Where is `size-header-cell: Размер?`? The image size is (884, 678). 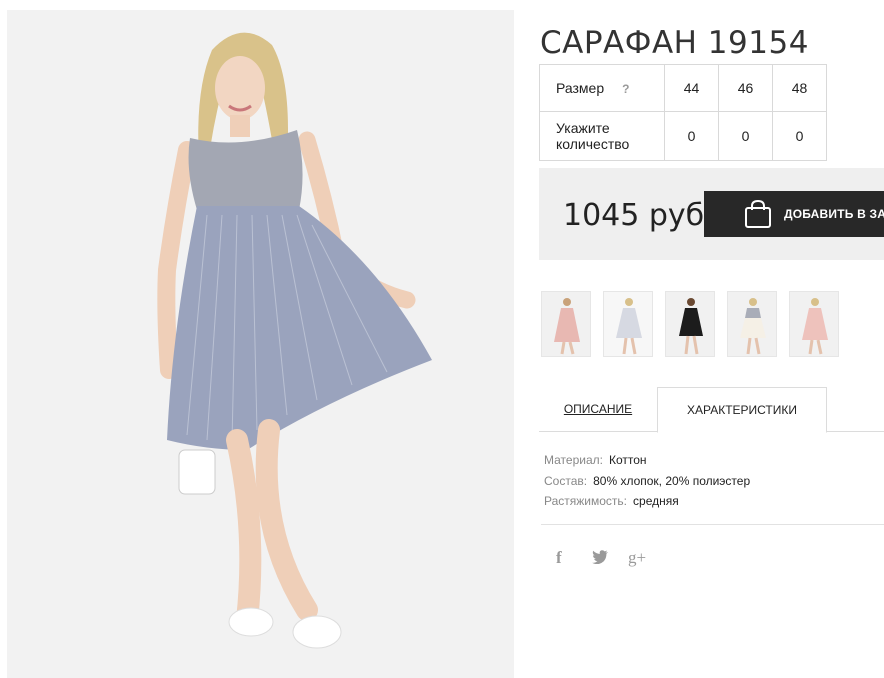
size-header-cell: Размер? is located at coordinates (602, 88).